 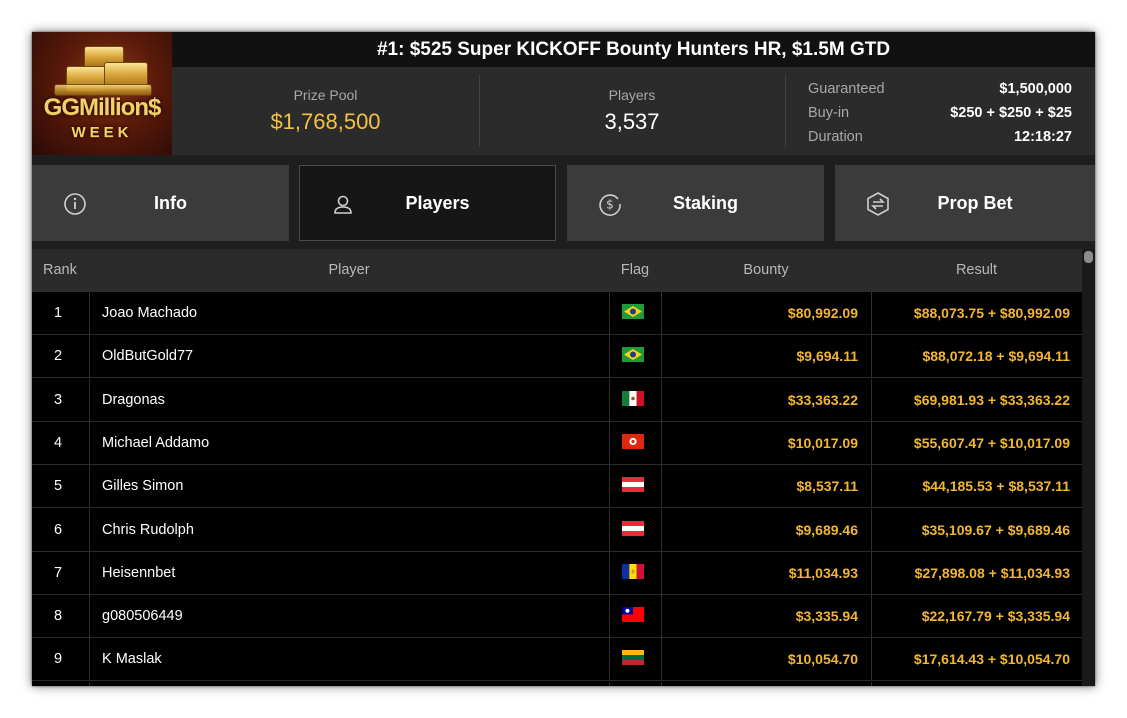 I want to click on column-result: Result, so click(x=976, y=270).